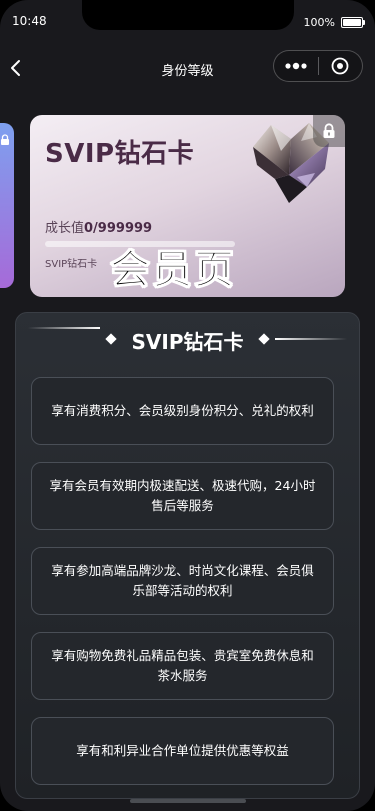 The height and width of the screenshot is (811, 375). Describe the element at coordinates (182, 496) in the screenshot. I see `benefit-item: 享有会员有效期内极速配送、极速代购，24小时售后等服务` at that location.